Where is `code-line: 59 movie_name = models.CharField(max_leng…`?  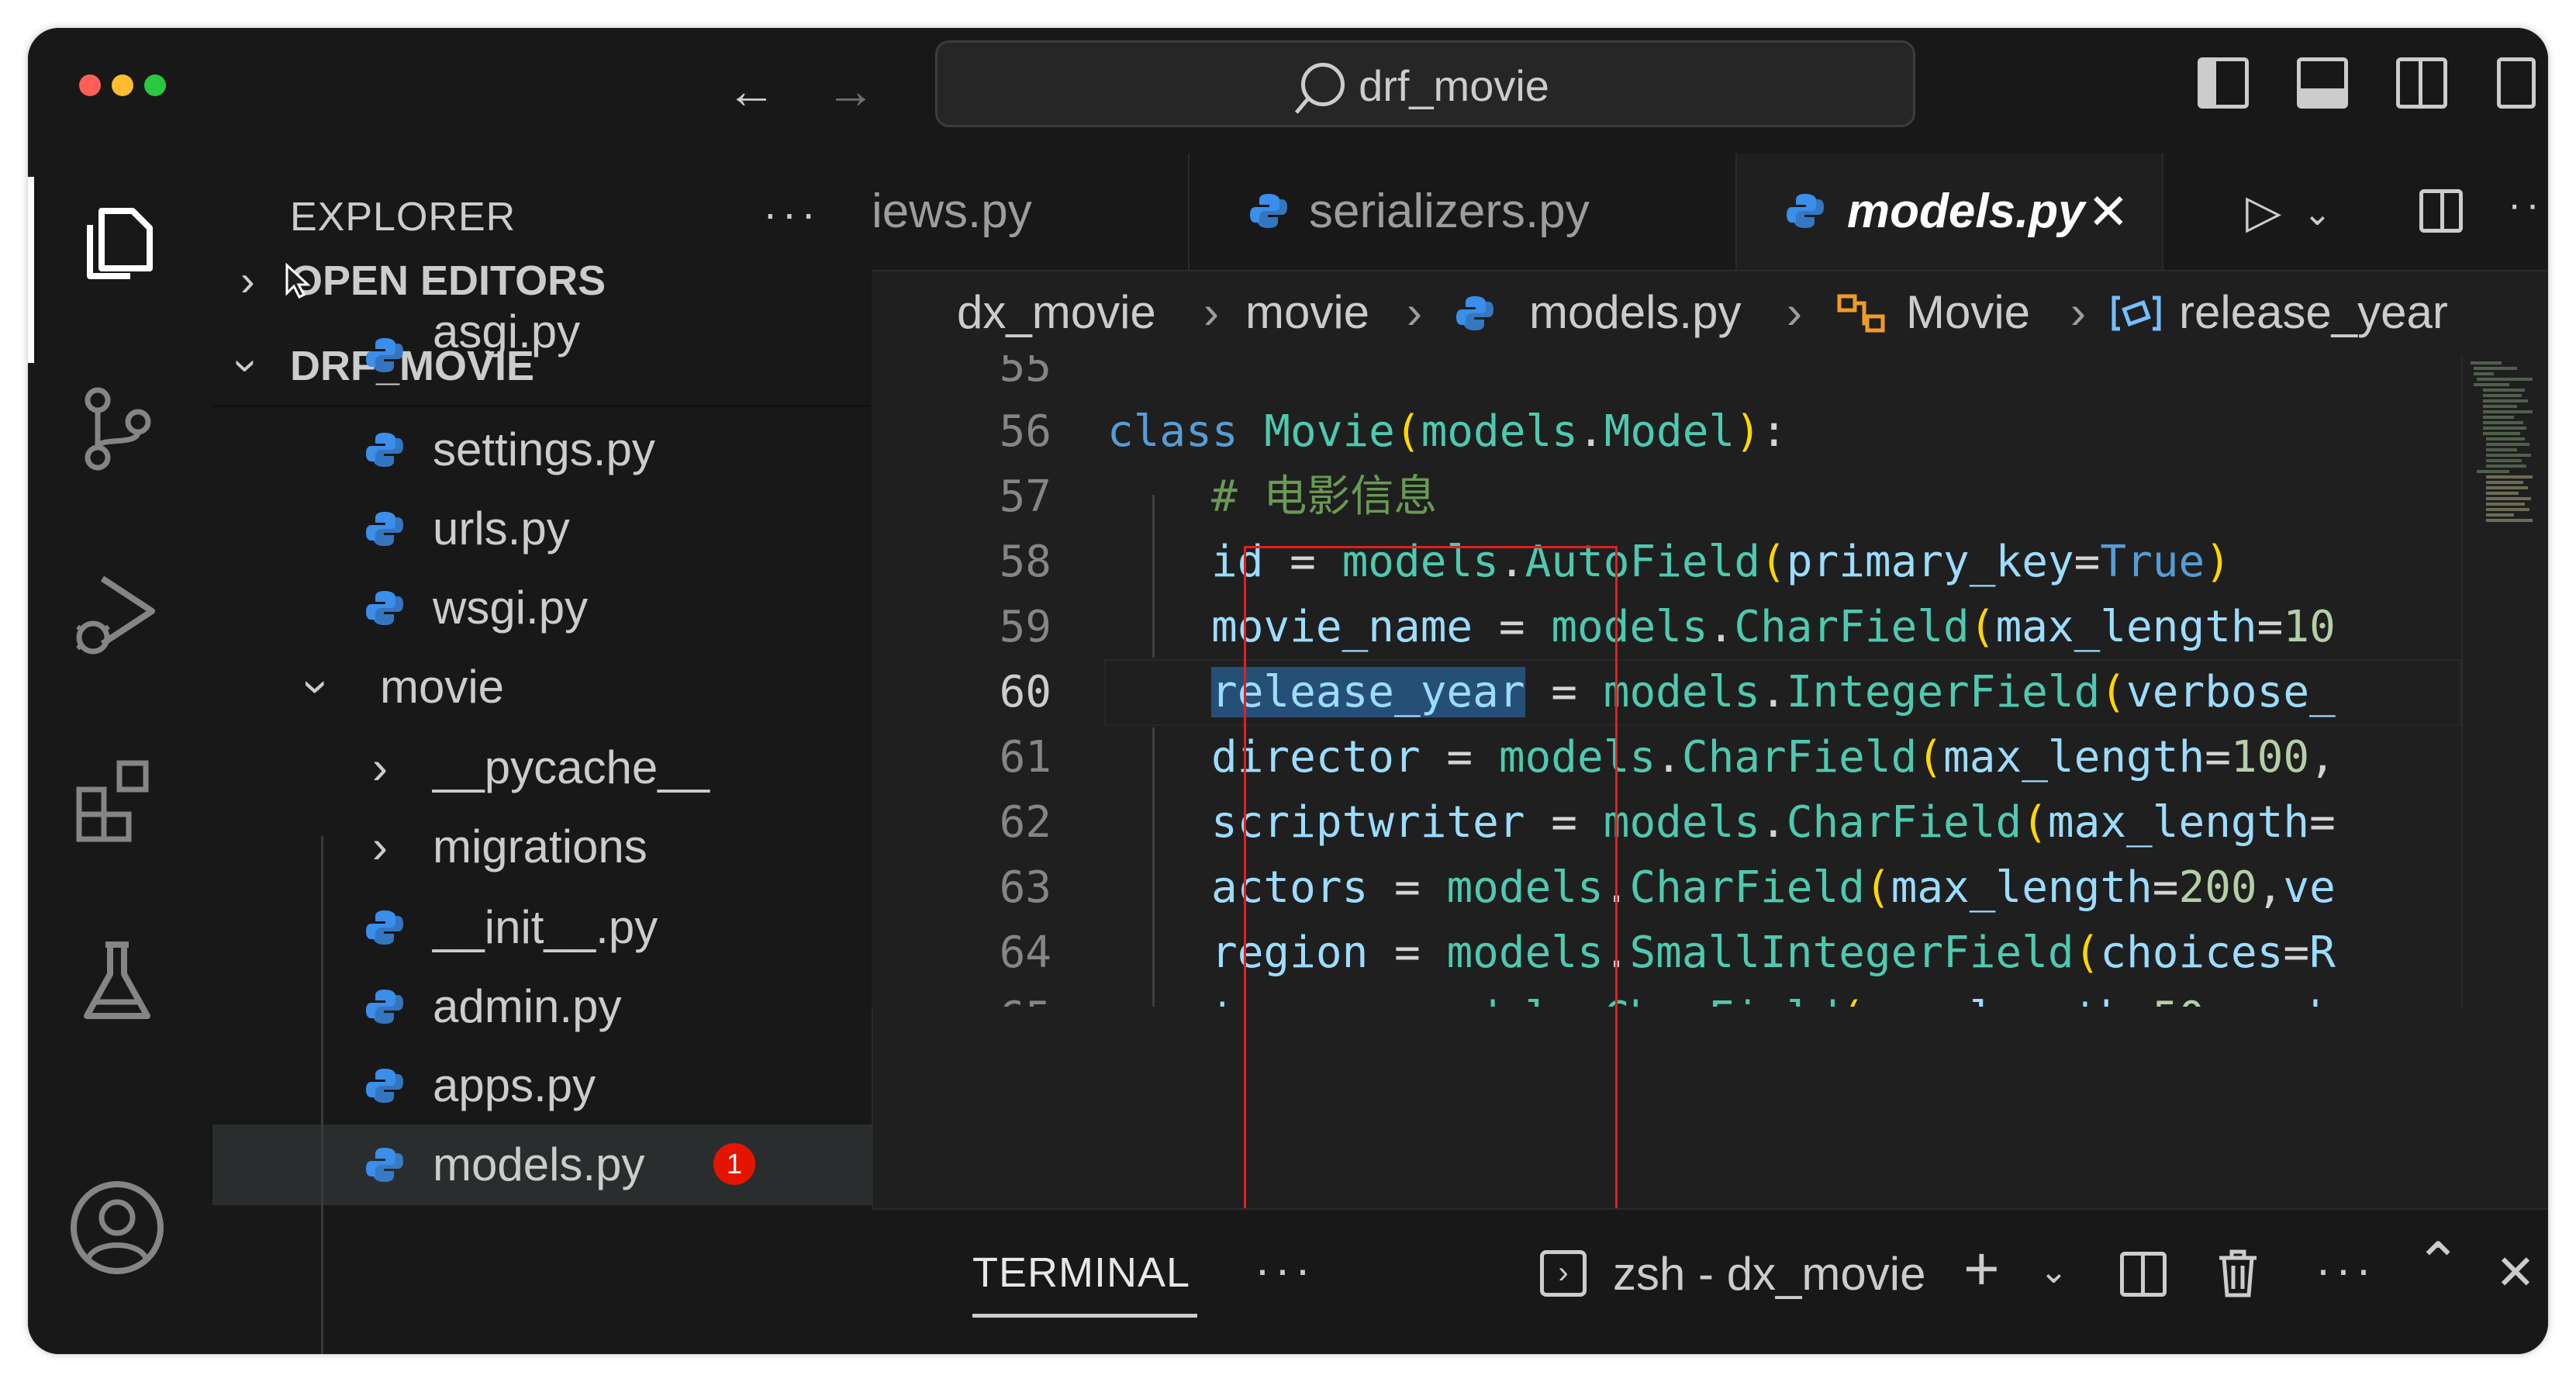 code-line: 59 movie_name = models.CharField(max_leng… is located at coordinates (1667, 627).